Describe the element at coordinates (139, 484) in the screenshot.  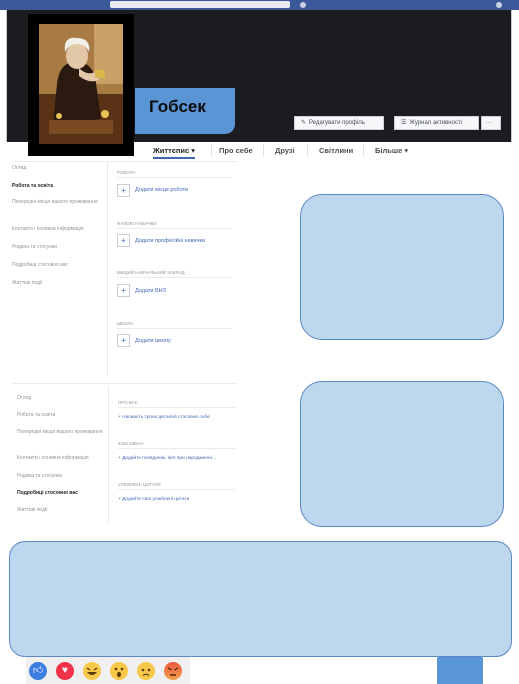
I see `section-heading-favorite-quotes: УЛЮБЛЕНІ ЦИТАТИ` at that location.